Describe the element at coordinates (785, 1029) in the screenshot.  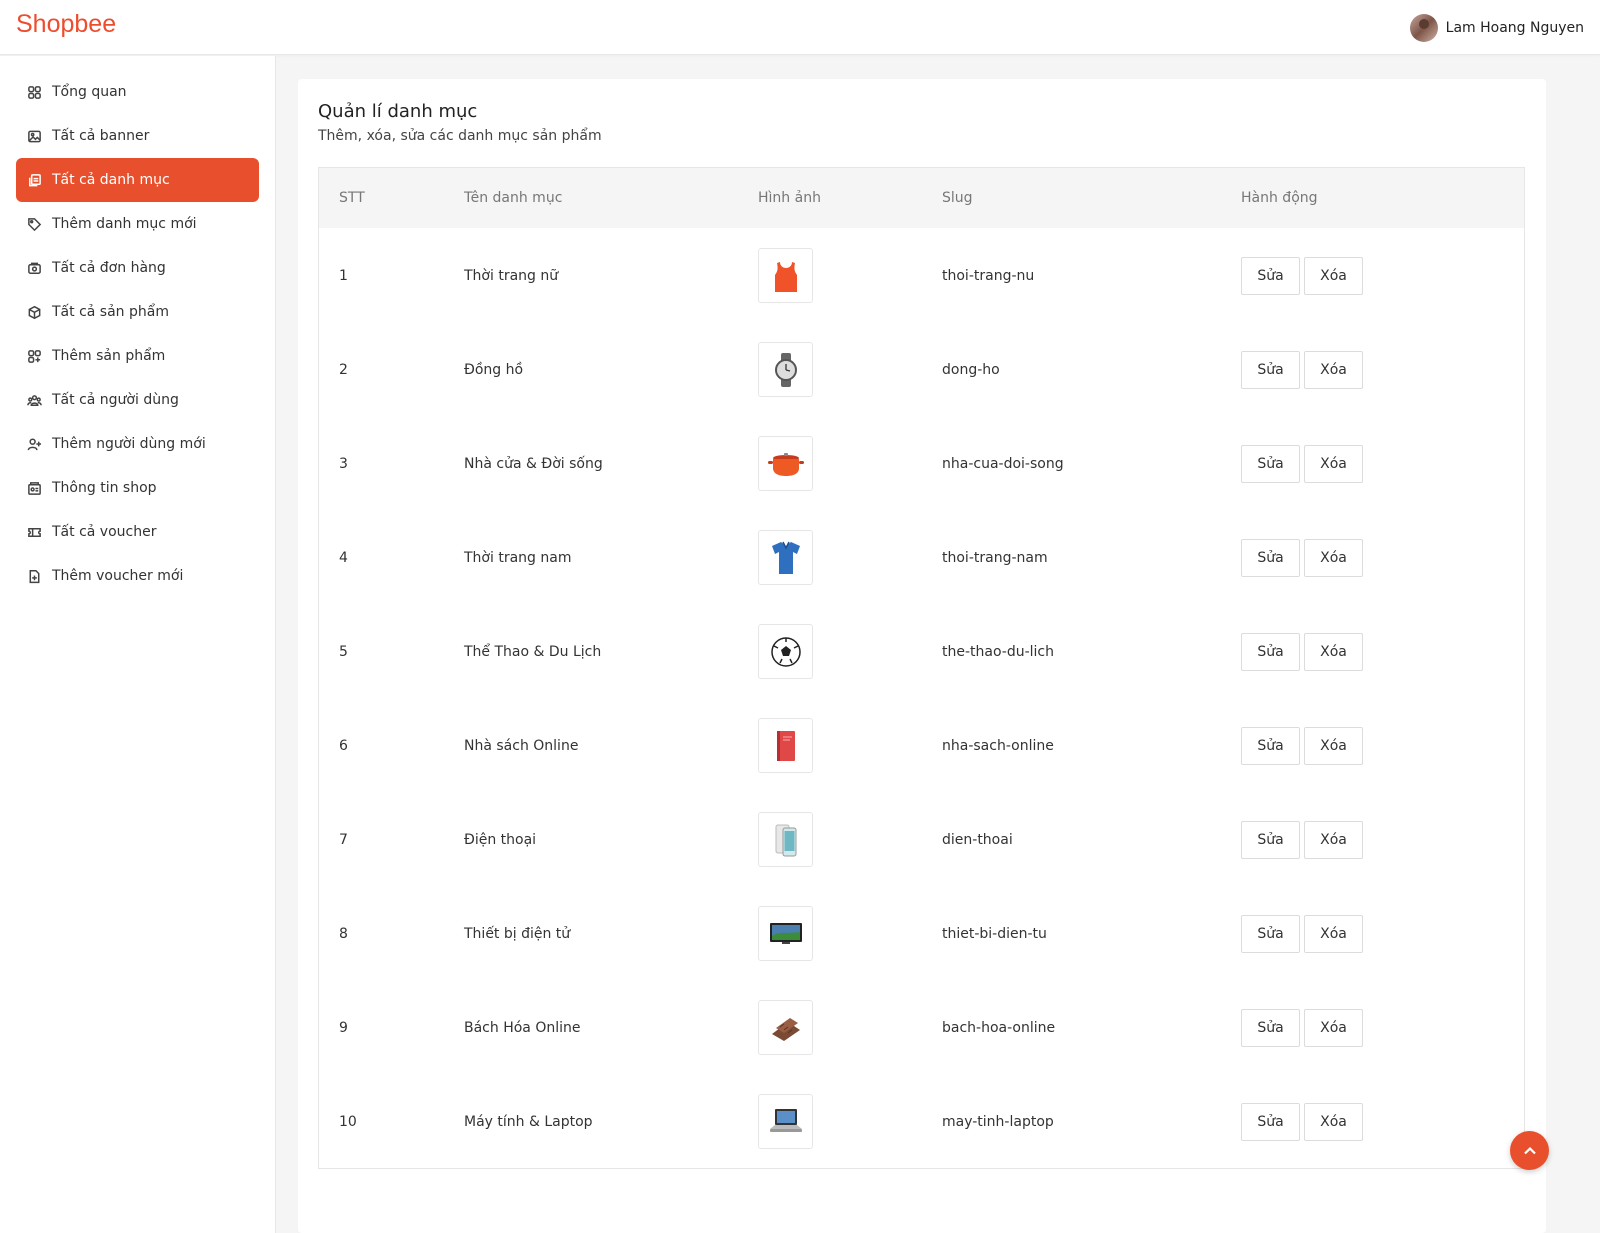
I see `chocolate-icon` at that location.